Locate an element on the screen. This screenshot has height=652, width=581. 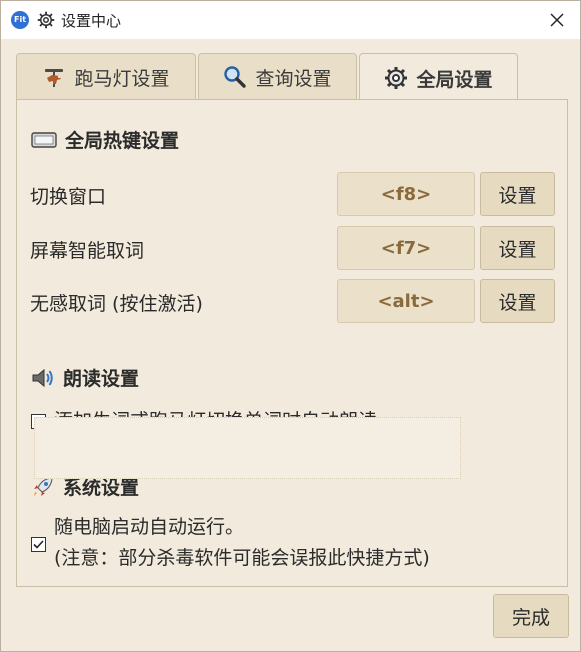
tab-marquee-settings: 跑马灯设置 is located at coordinates (106, 76).